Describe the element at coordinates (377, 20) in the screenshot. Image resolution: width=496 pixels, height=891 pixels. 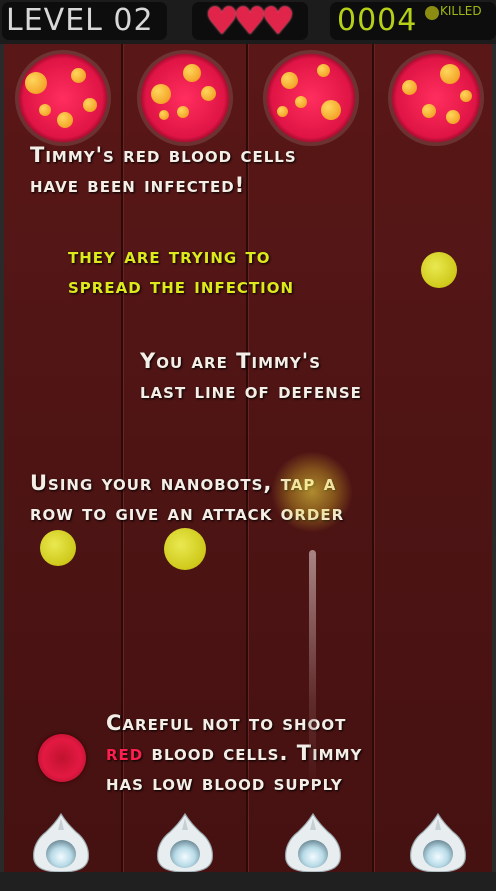
I see `kill-count: 0004` at that location.